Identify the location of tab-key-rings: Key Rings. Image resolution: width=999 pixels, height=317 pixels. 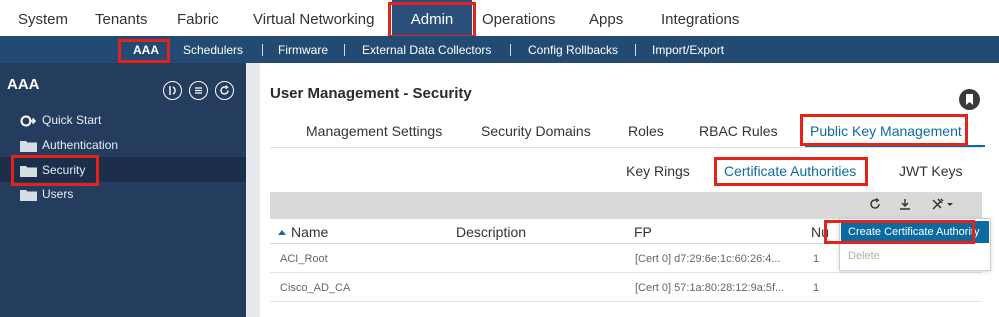
(658, 171).